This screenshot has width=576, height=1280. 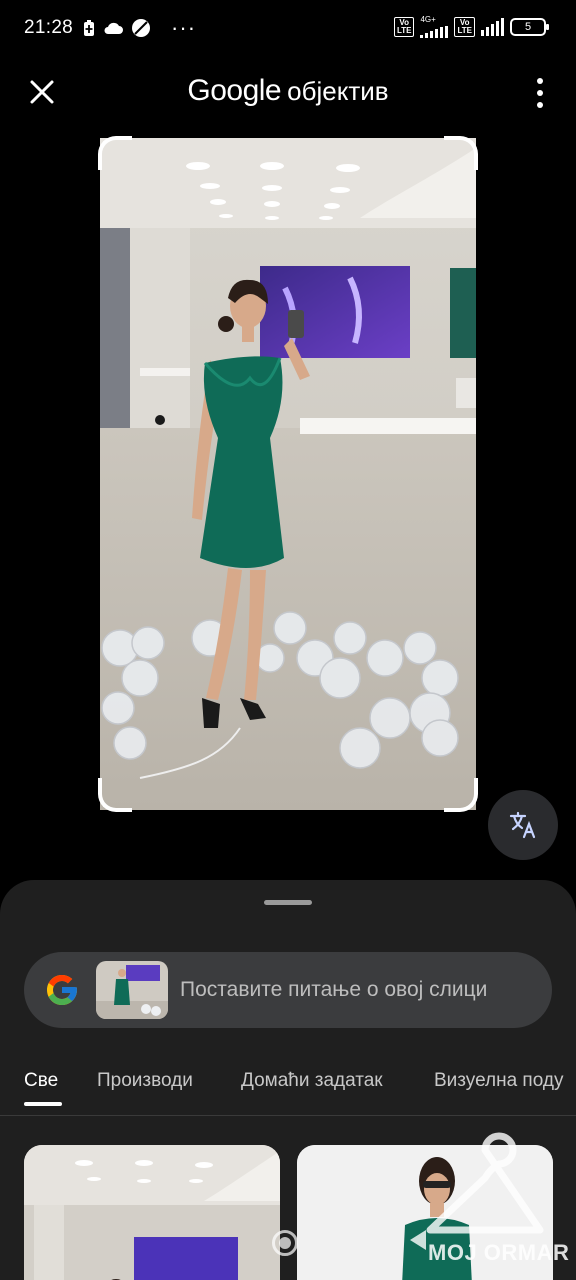 I want to click on crop-corner-top-left, so click(x=115, y=153).